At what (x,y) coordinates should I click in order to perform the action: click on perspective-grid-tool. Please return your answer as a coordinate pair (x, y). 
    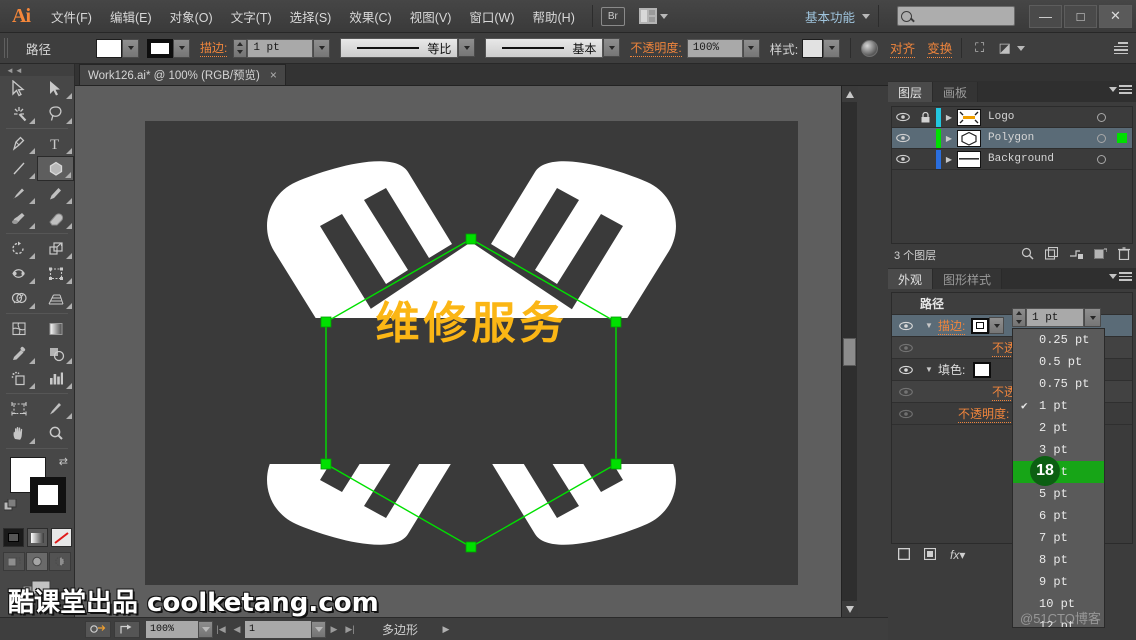
    Looking at the image, I should click on (55, 298).